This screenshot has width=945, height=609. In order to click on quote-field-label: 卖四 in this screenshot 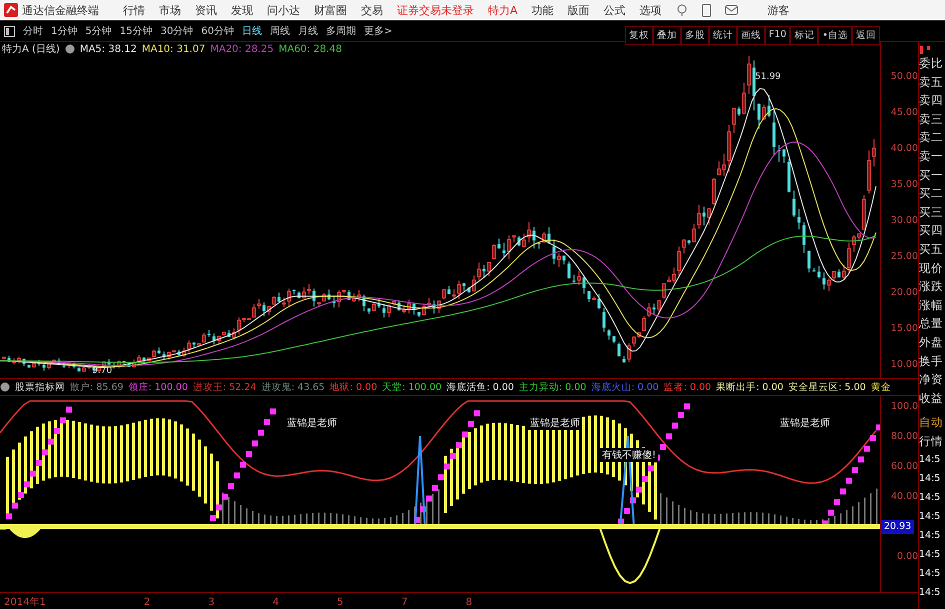, I will do `click(931, 101)`.